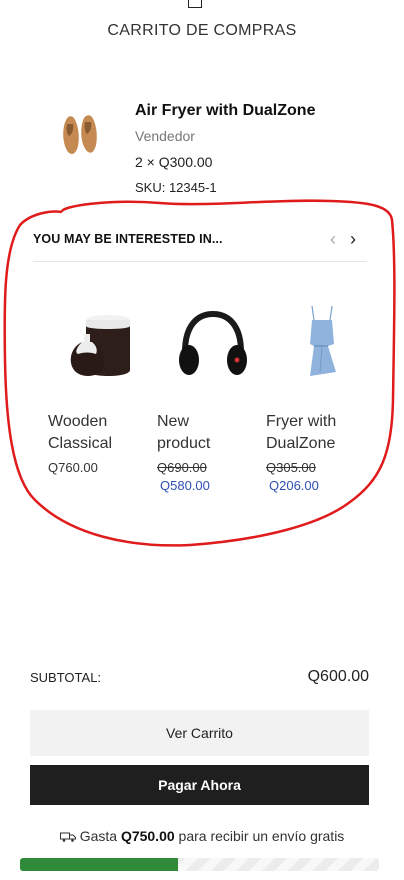  What do you see at coordinates (199, 864) in the screenshot?
I see `free-shipping-progress-bar` at bounding box center [199, 864].